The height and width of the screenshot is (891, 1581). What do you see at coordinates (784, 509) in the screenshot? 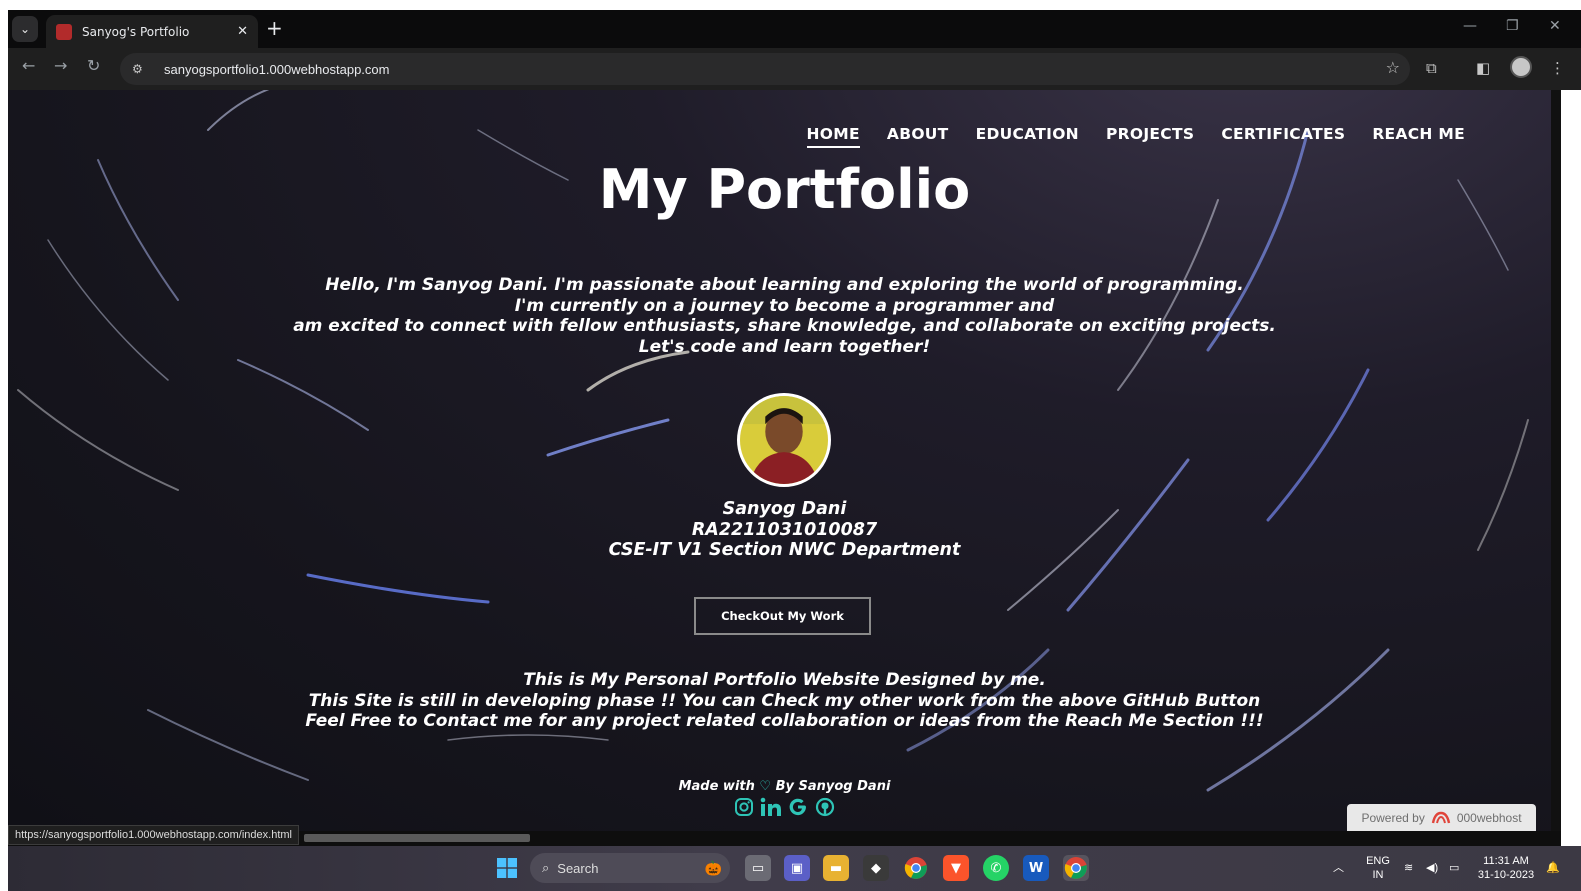
I see `profile-name: Sanyog Dani` at bounding box center [784, 509].